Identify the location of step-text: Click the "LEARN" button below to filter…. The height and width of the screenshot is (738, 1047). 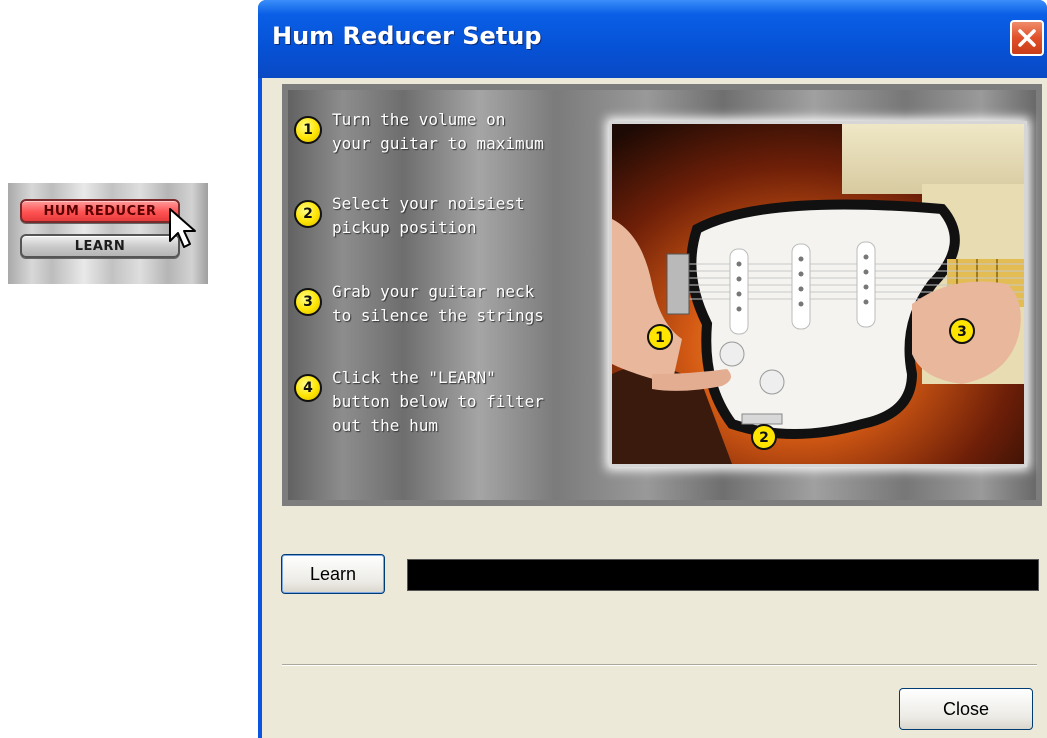
(438, 401).